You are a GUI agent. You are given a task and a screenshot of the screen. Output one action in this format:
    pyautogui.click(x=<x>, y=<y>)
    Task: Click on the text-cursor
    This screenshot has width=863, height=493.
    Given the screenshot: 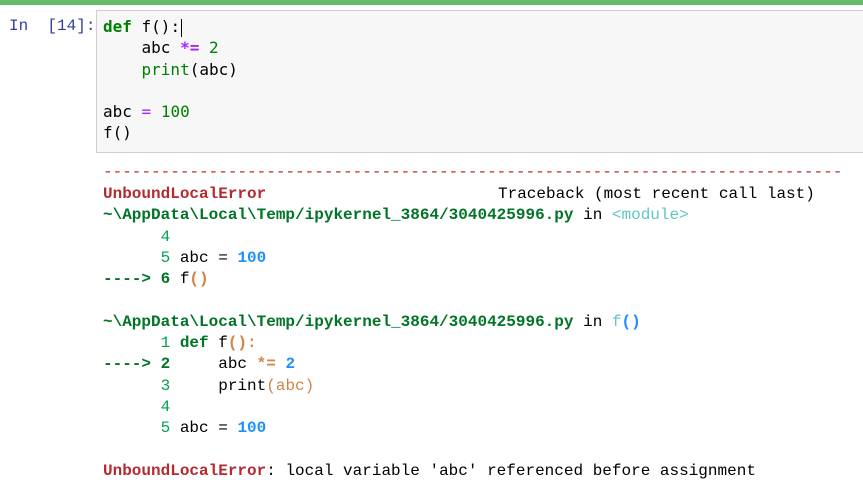 What is the action you would take?
    pyautogui.click(x=182, y=27)
    